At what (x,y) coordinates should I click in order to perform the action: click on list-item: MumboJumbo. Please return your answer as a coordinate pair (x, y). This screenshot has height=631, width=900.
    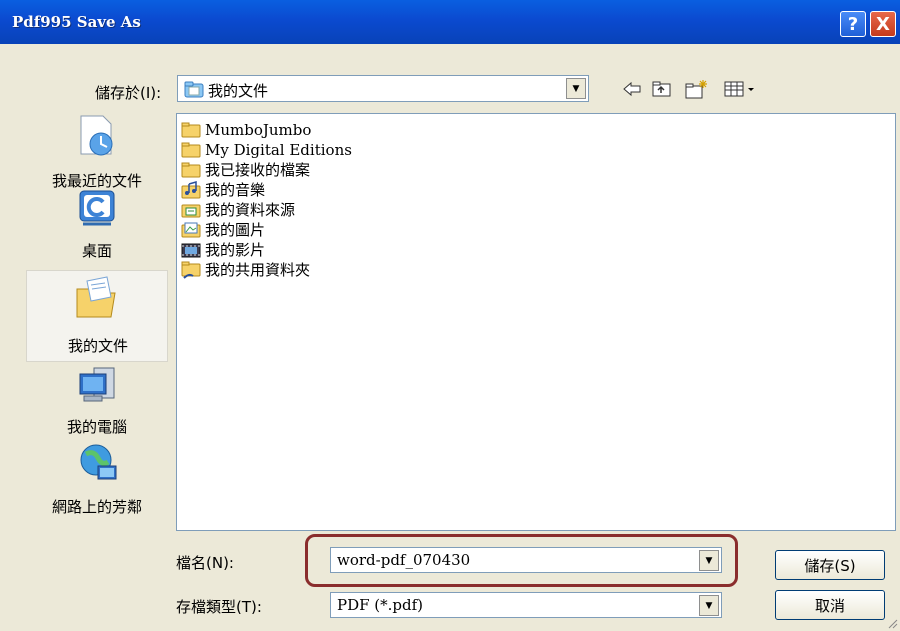
    Looking at the image, I should click on (246, 129).